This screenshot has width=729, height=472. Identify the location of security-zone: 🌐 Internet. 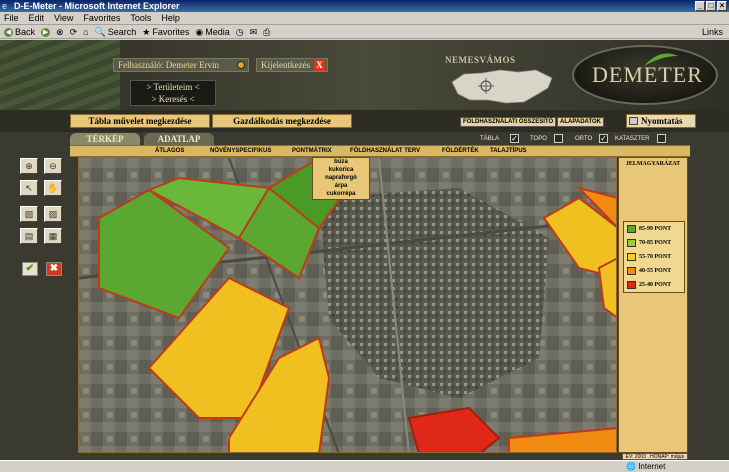
(646, 466).